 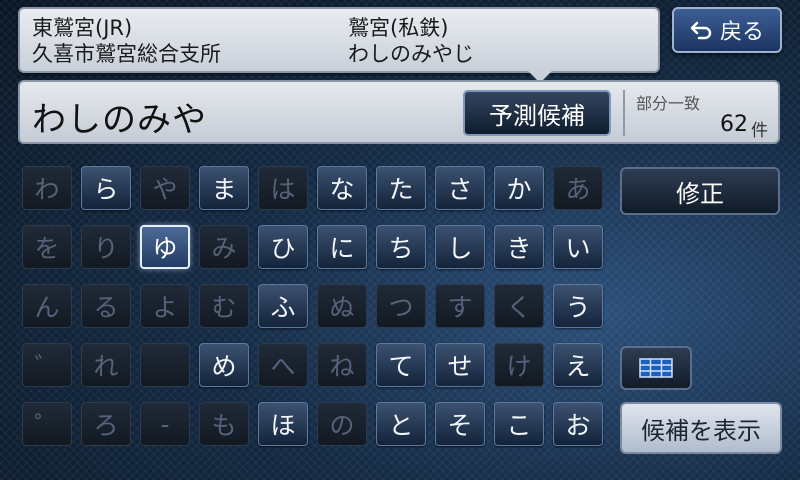 What do you see at coordinates (165, 247) in the screenshot?
I see `kana-key: ゆ` at bounding box center [165, 247].